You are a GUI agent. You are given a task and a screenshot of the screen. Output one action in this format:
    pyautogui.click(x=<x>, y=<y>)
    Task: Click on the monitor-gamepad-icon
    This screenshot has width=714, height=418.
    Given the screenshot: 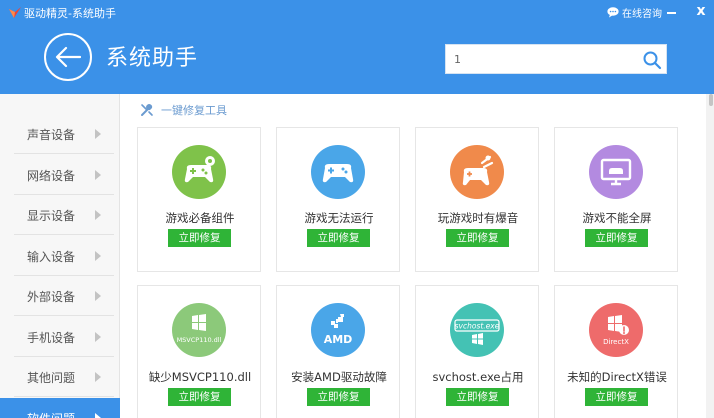 What is the action you would take?
    pyautogui.click(x=616, y=172)
    